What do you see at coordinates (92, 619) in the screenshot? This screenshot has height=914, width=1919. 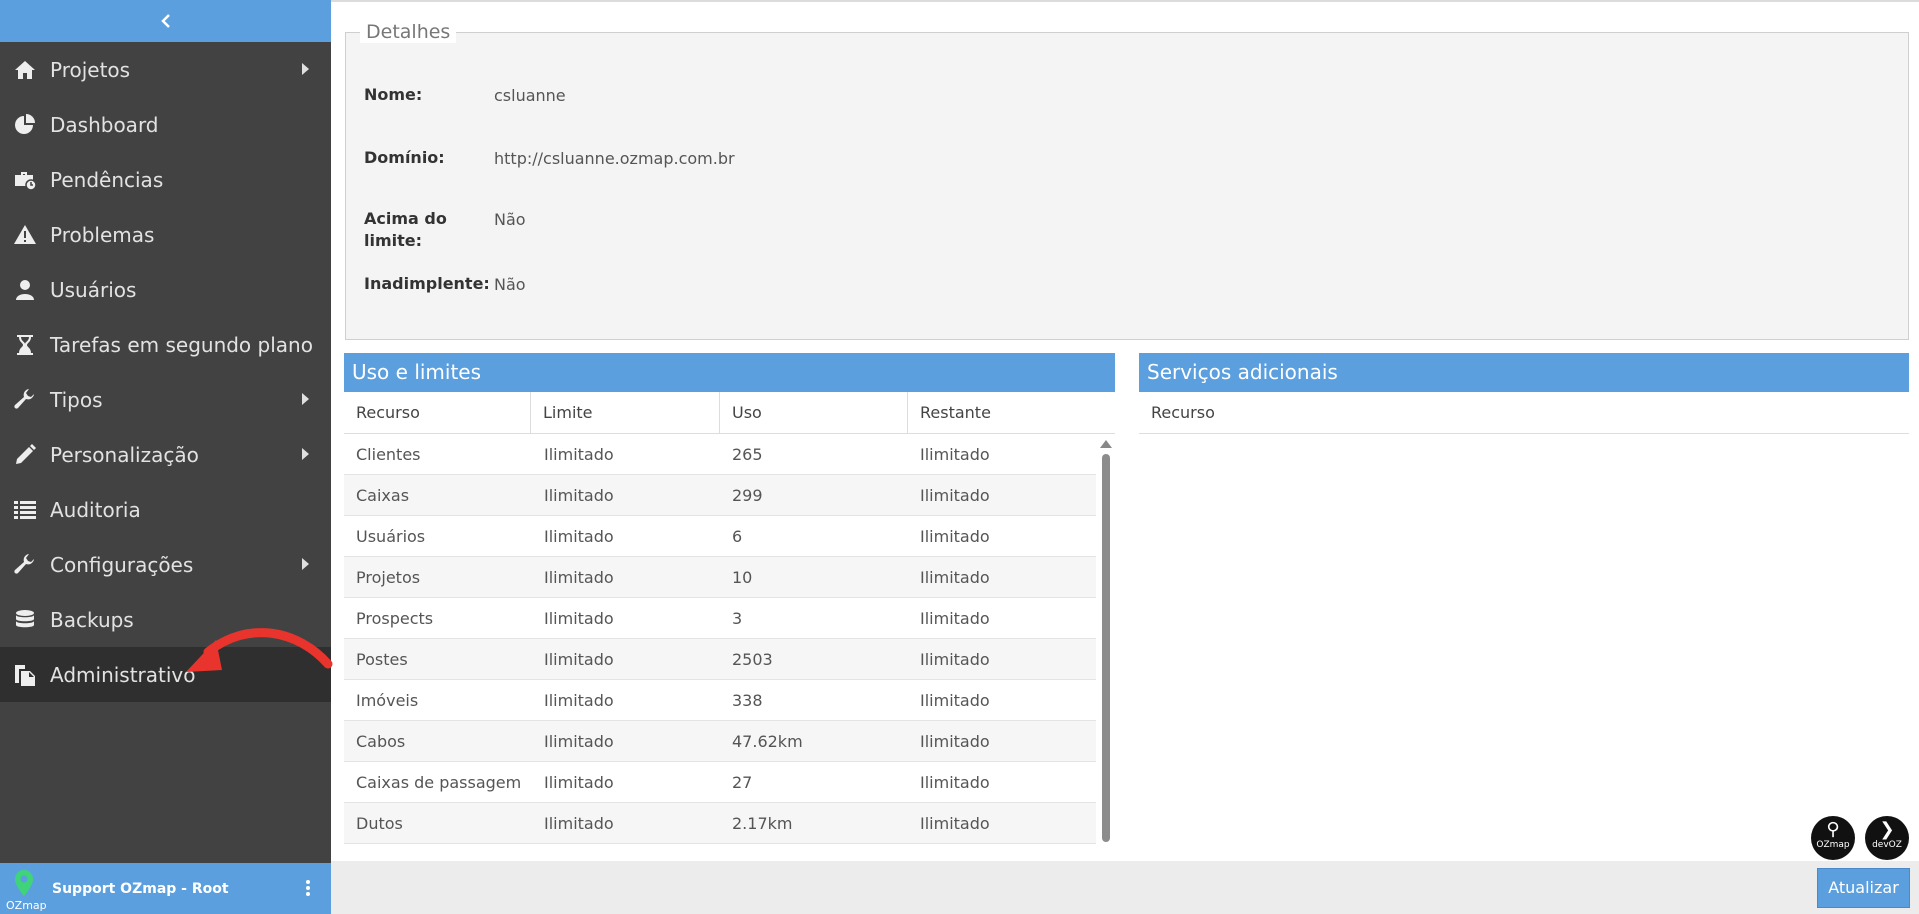 I see `sidebar-item-label: Backups` at bounding box center [92, 619].